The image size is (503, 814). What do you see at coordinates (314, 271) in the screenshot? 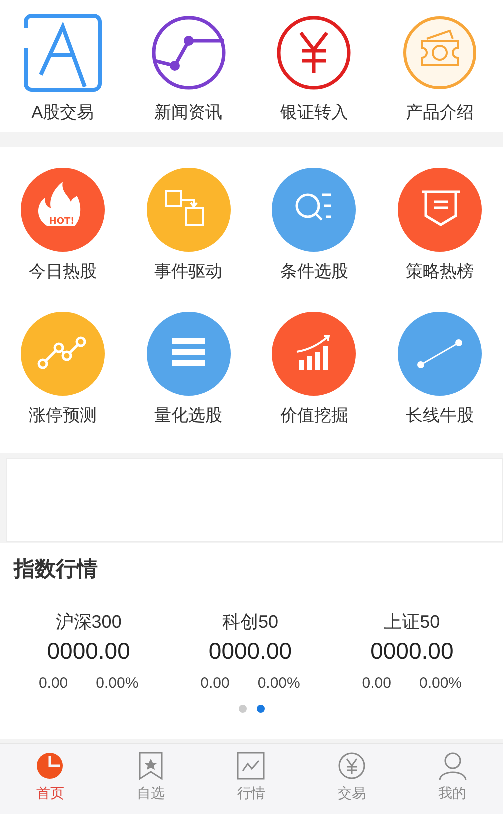
I see `menu-label: 条件选股` at bounding box center [314, 271].